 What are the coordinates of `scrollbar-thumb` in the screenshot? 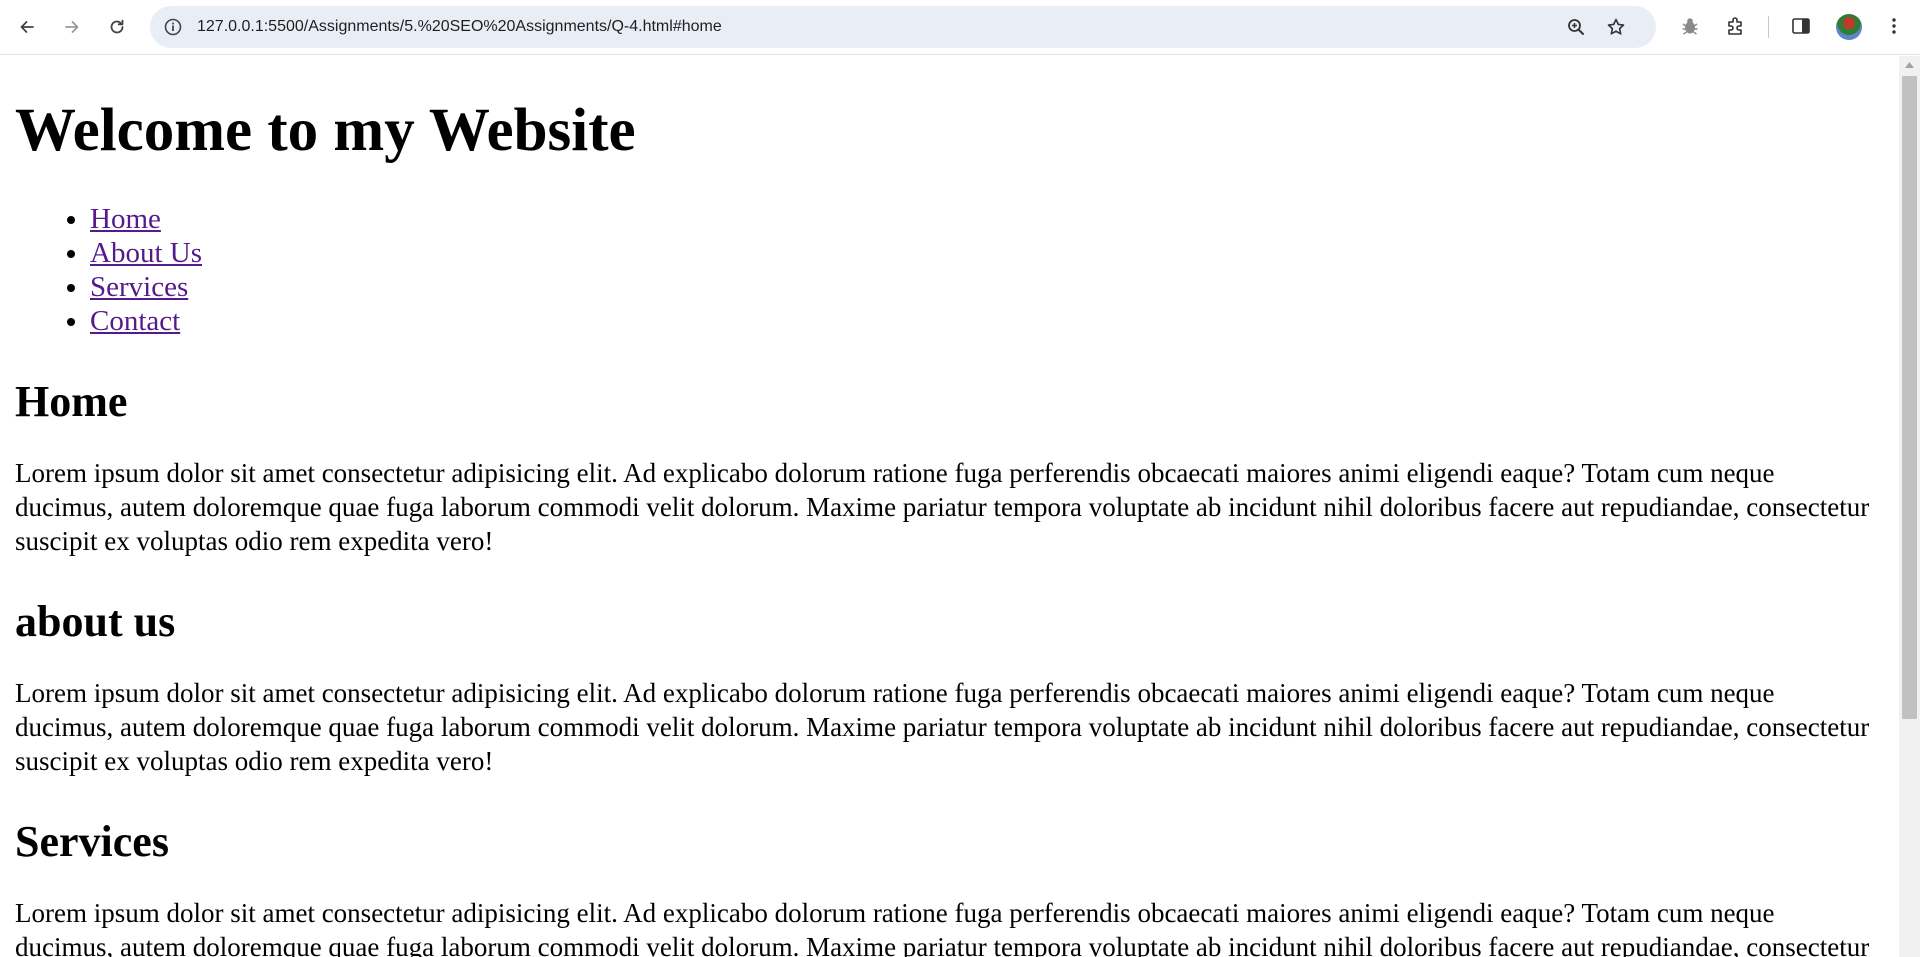 It's located at (1909, 397).